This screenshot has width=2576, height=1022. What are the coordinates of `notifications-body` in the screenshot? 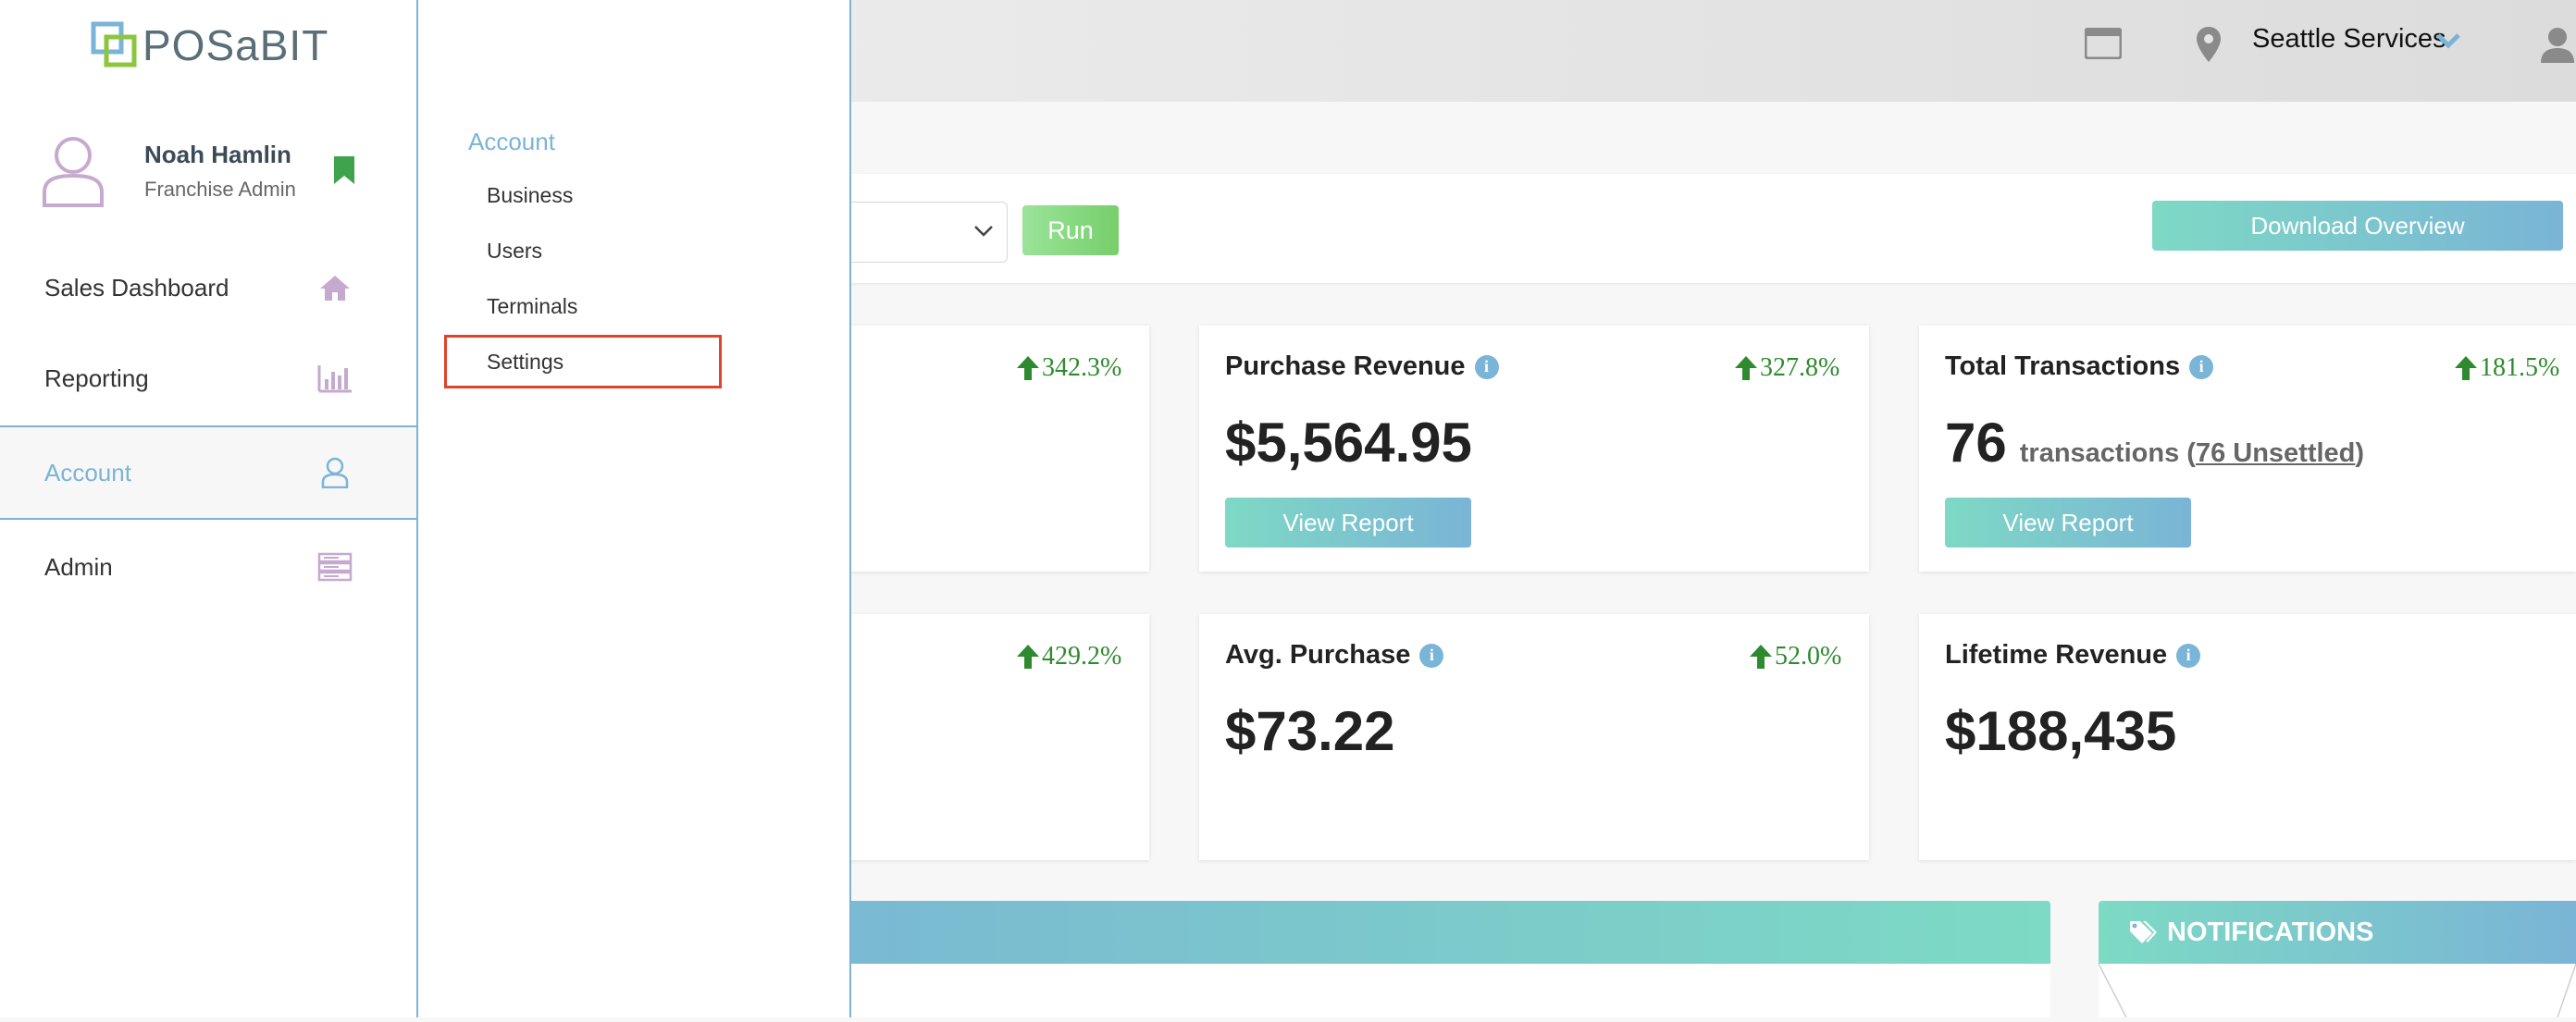 It's located at (2337, 990).